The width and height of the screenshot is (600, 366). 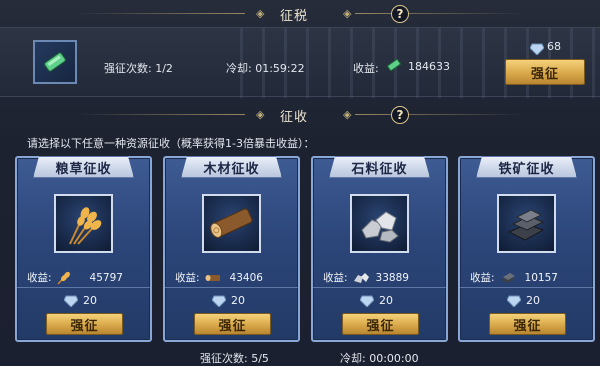 I want to click on yield-value: 33889, so click(x=392, y=277).